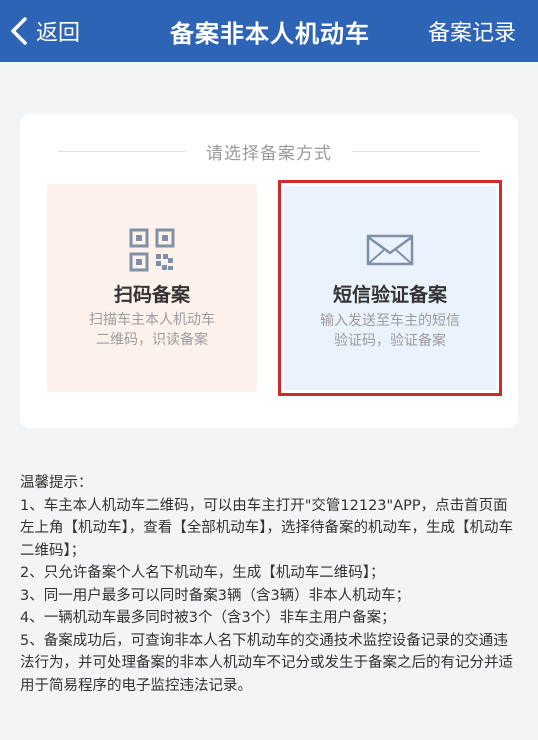 The width and height of the screenshot is (538, 740). I want to click on scan-filing-desc: 扫描车主本人机动车 二维码，识读备案, so click(152, 330).